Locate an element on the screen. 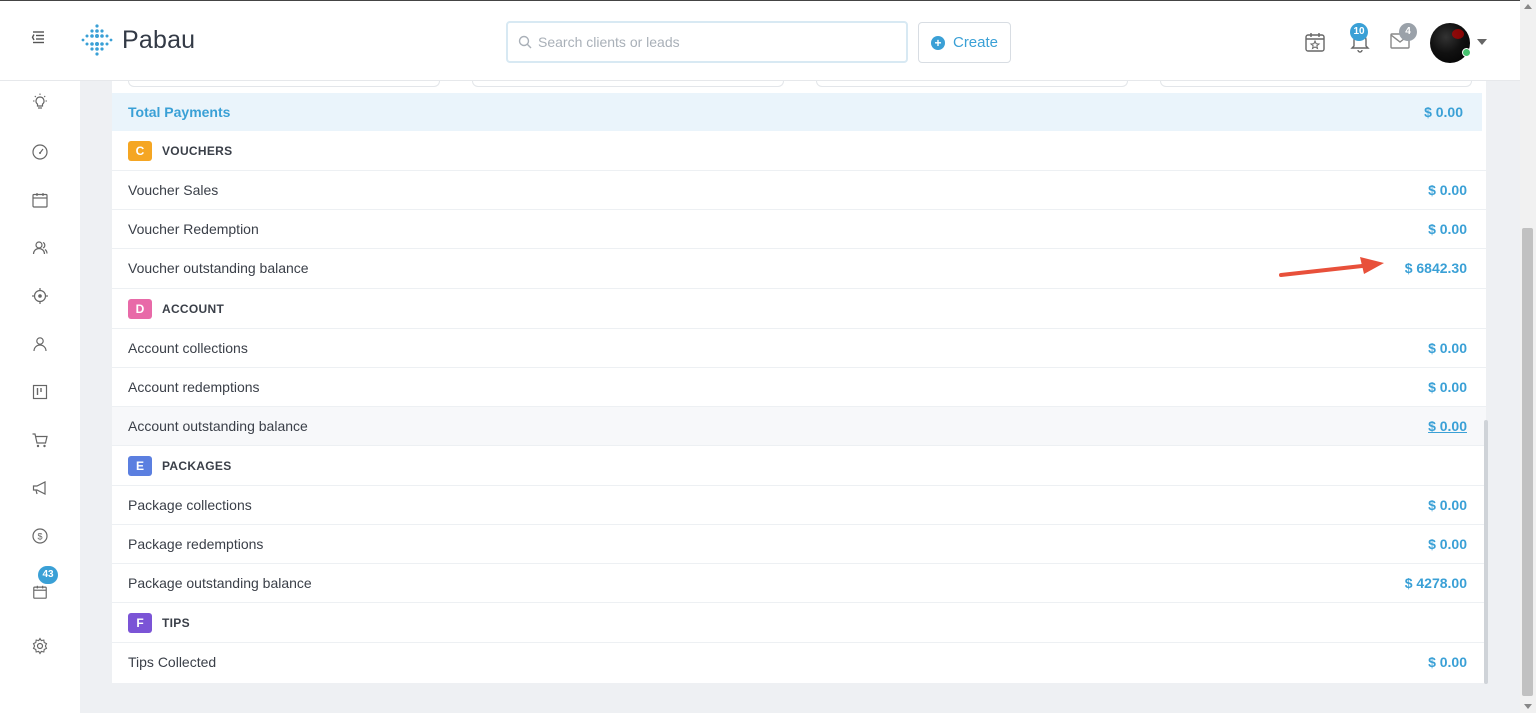  dollar-icon: $ is located at coordinates (40, 536).